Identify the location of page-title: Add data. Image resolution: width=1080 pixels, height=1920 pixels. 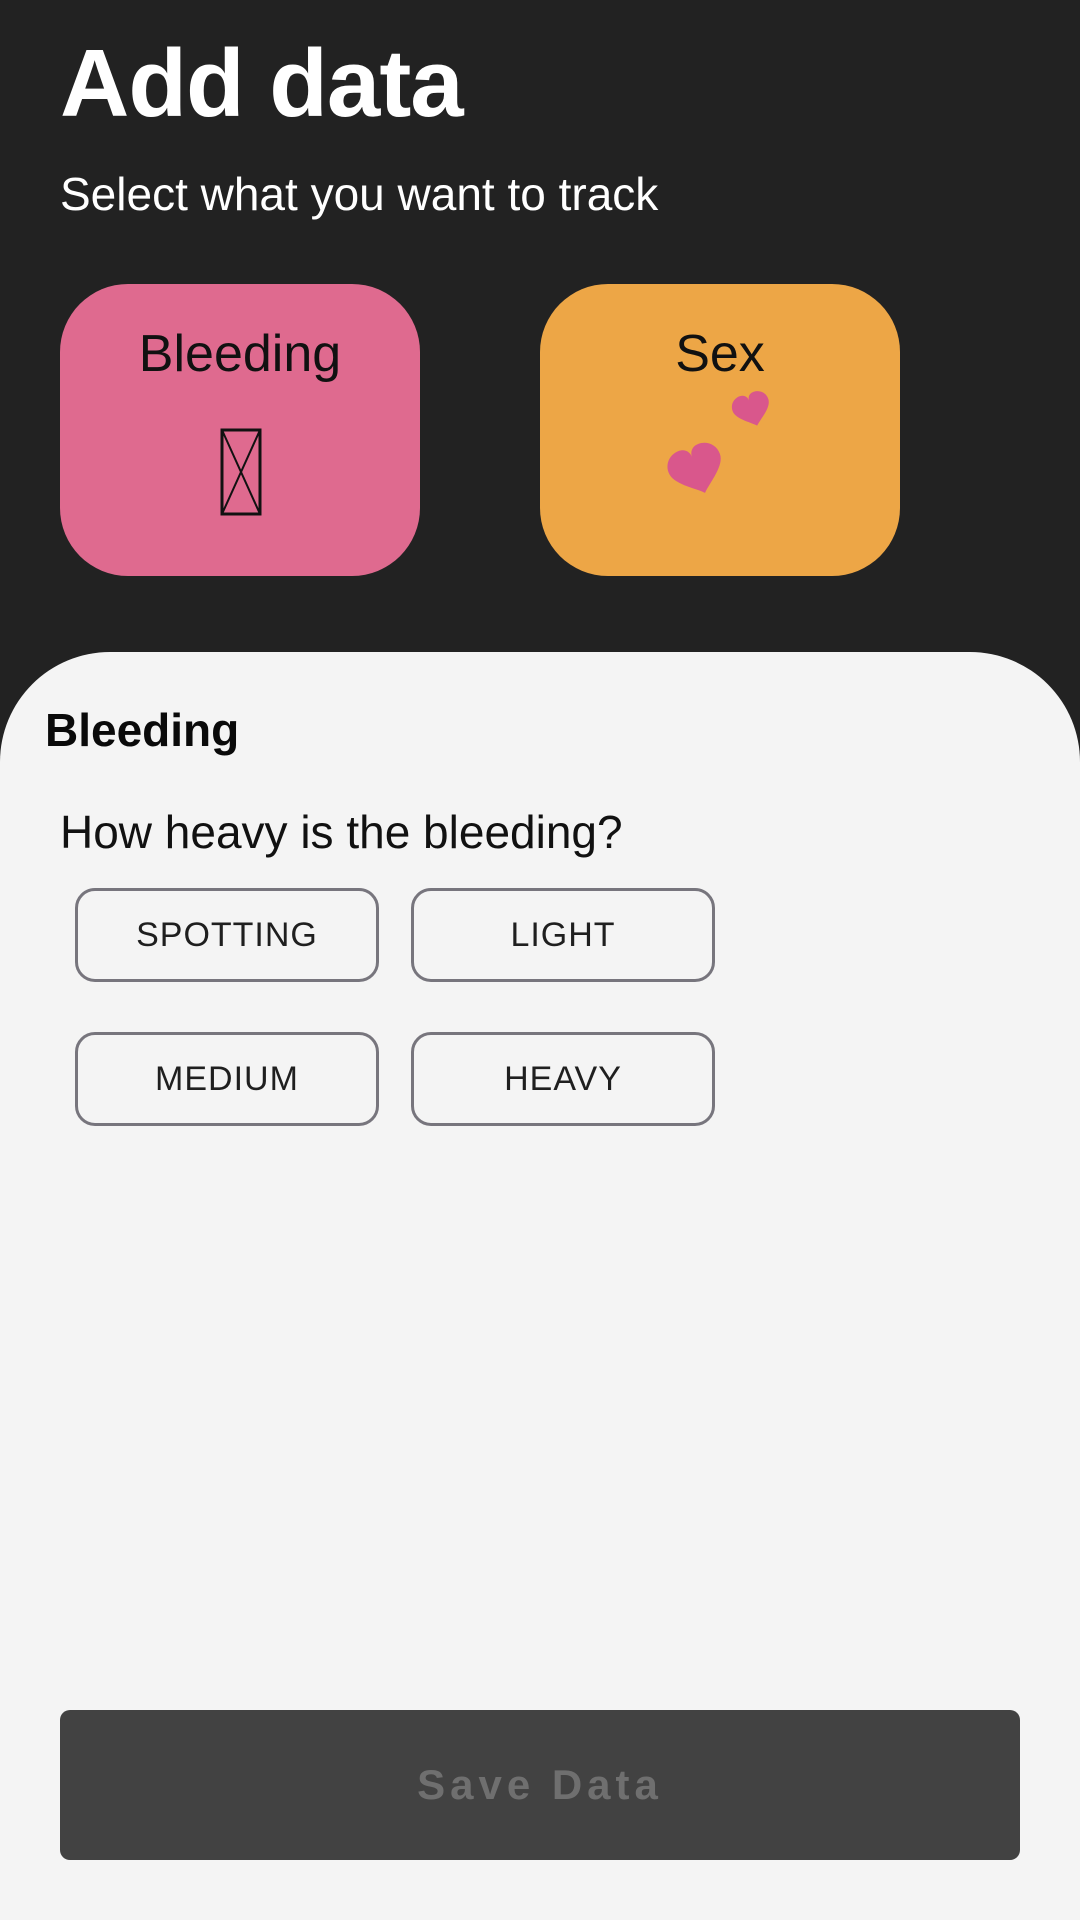
(262, 83).